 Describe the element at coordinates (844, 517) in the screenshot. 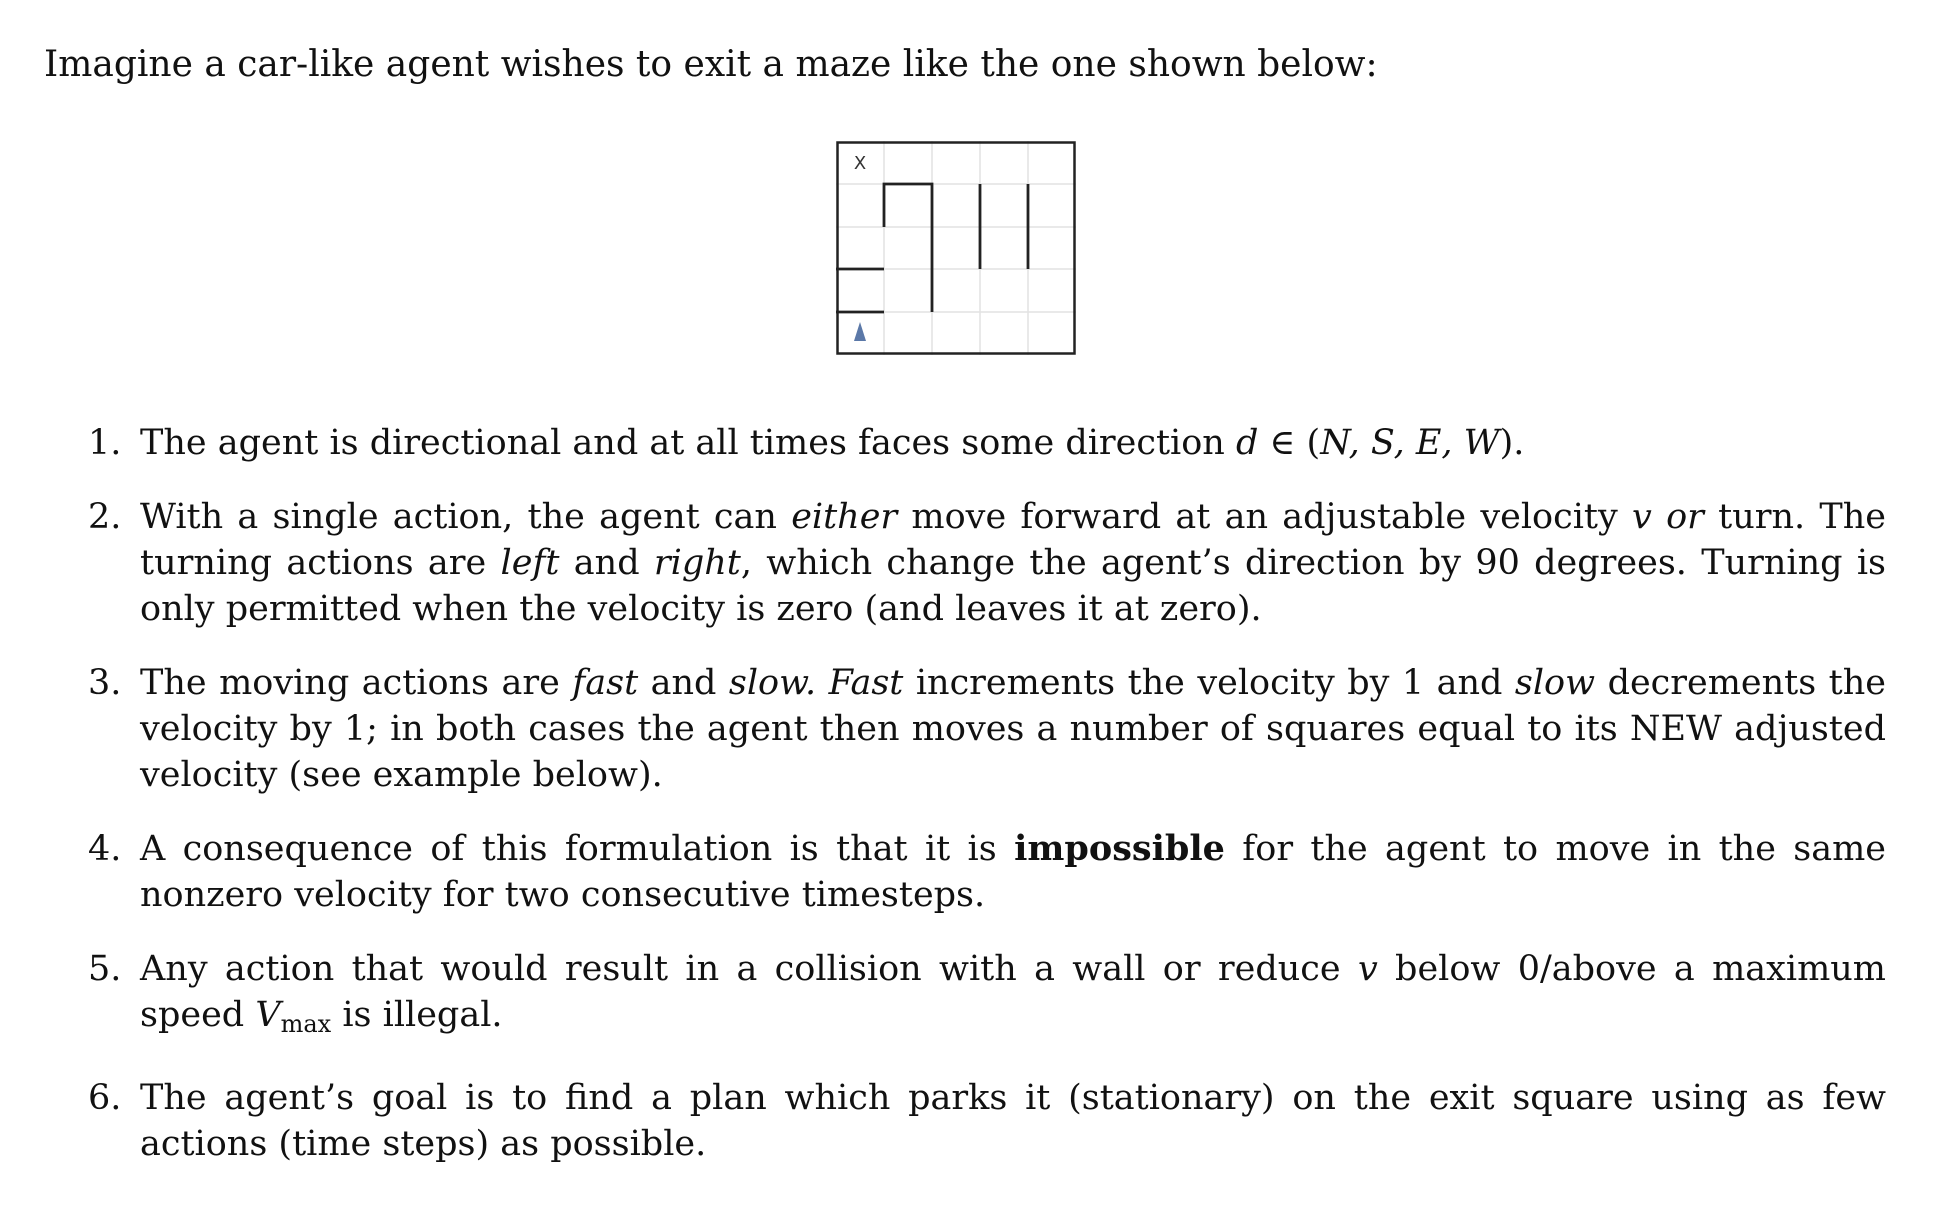

I see `emphasis-text: either` at that location.